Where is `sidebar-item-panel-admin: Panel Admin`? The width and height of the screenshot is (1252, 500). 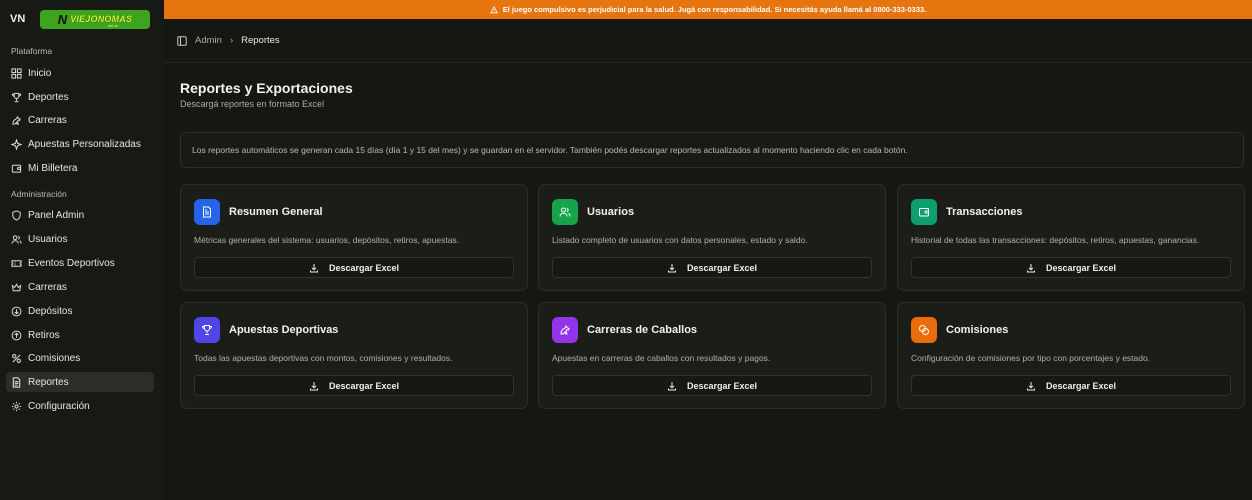
sidebar-item-panel-admin: Panel Admin is located at coordinates (80, 215).